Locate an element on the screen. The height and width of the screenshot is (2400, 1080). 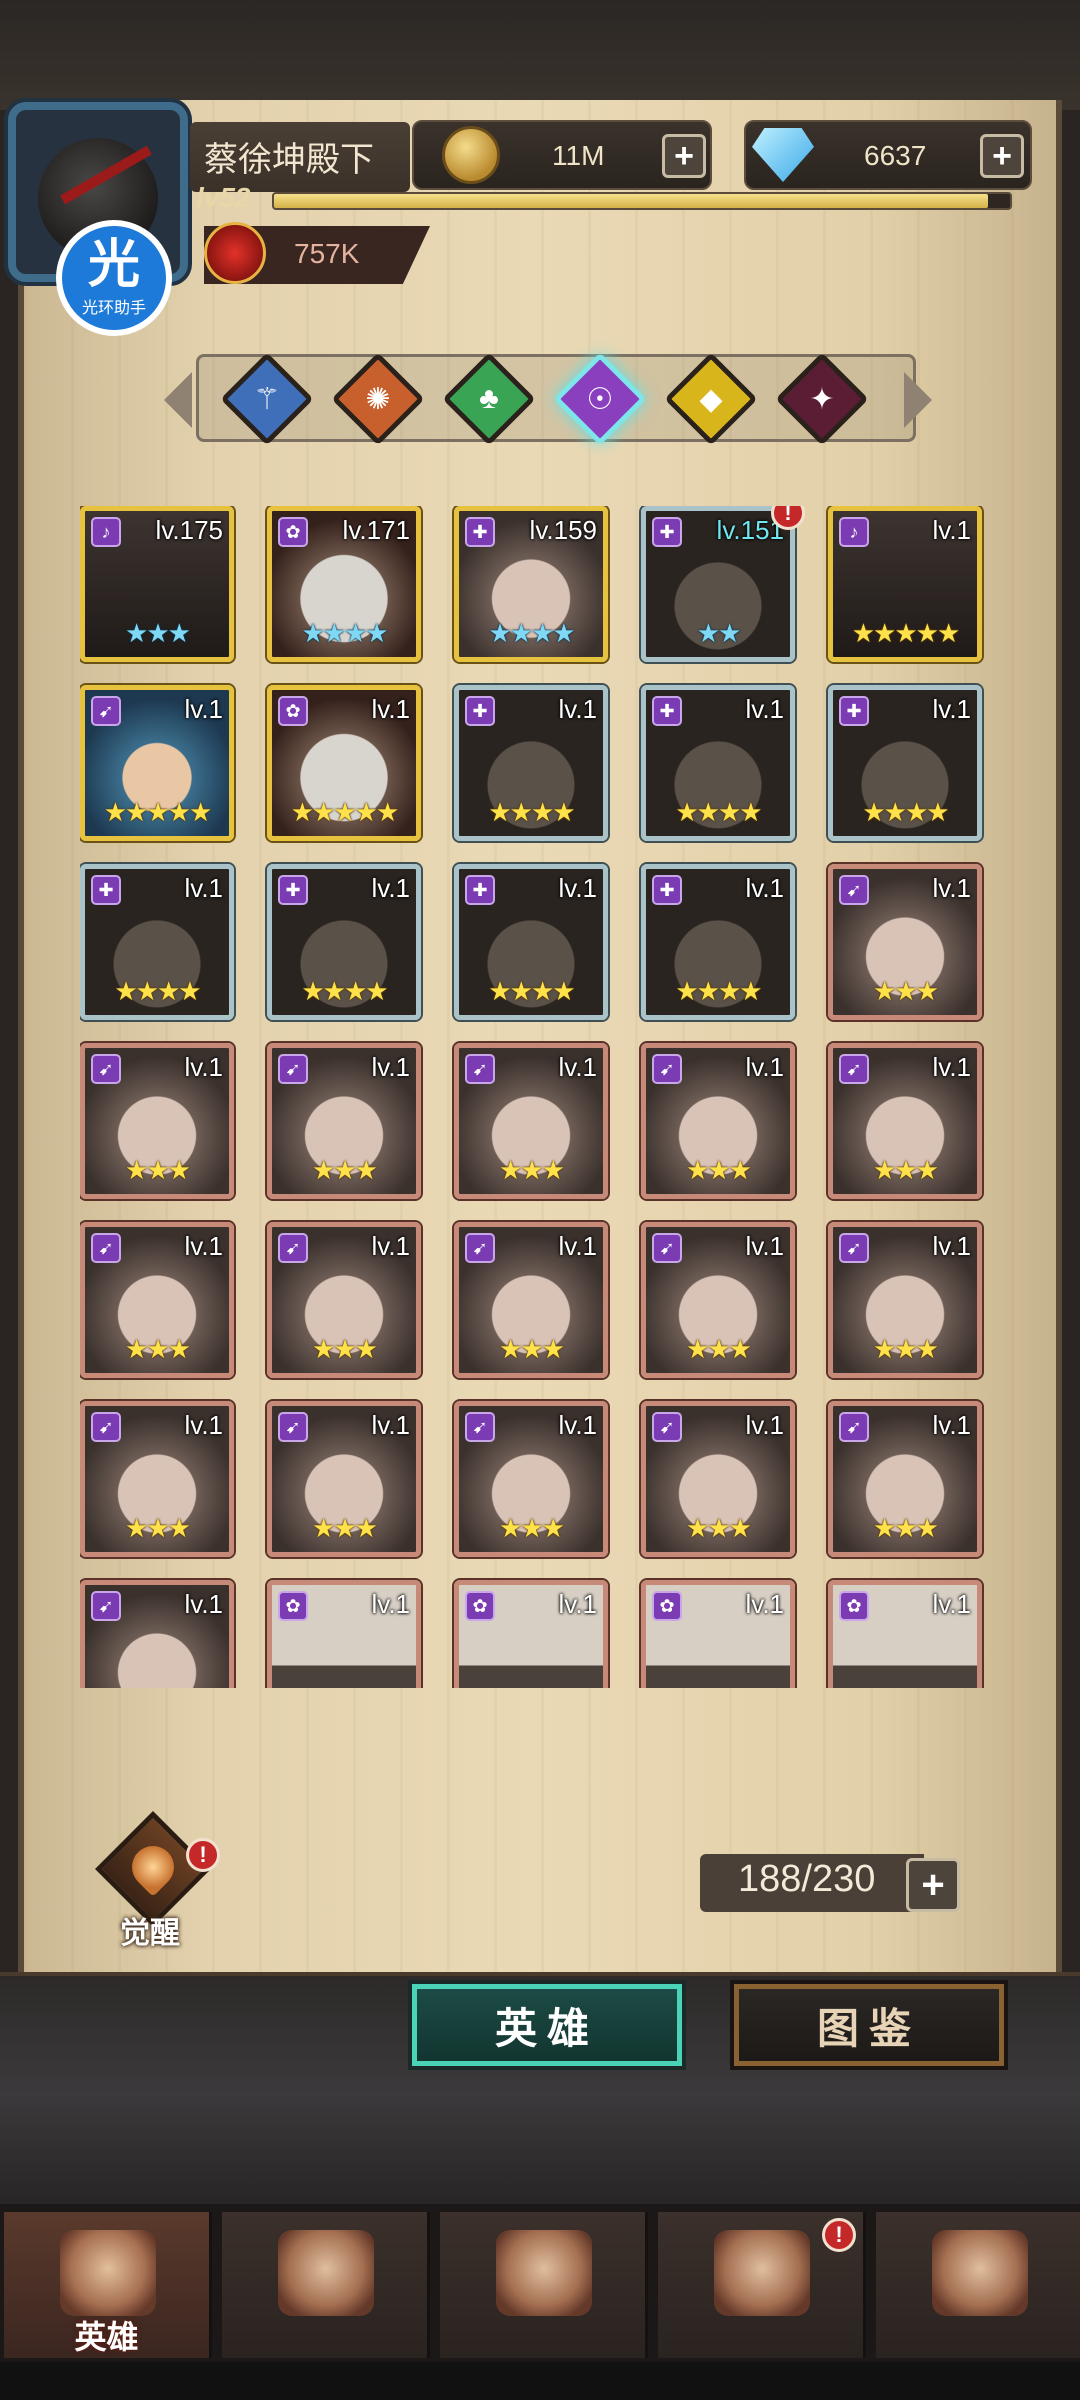
hero-card: ✚ lv.159 ★★★★ is located at coordinates (531, 584).